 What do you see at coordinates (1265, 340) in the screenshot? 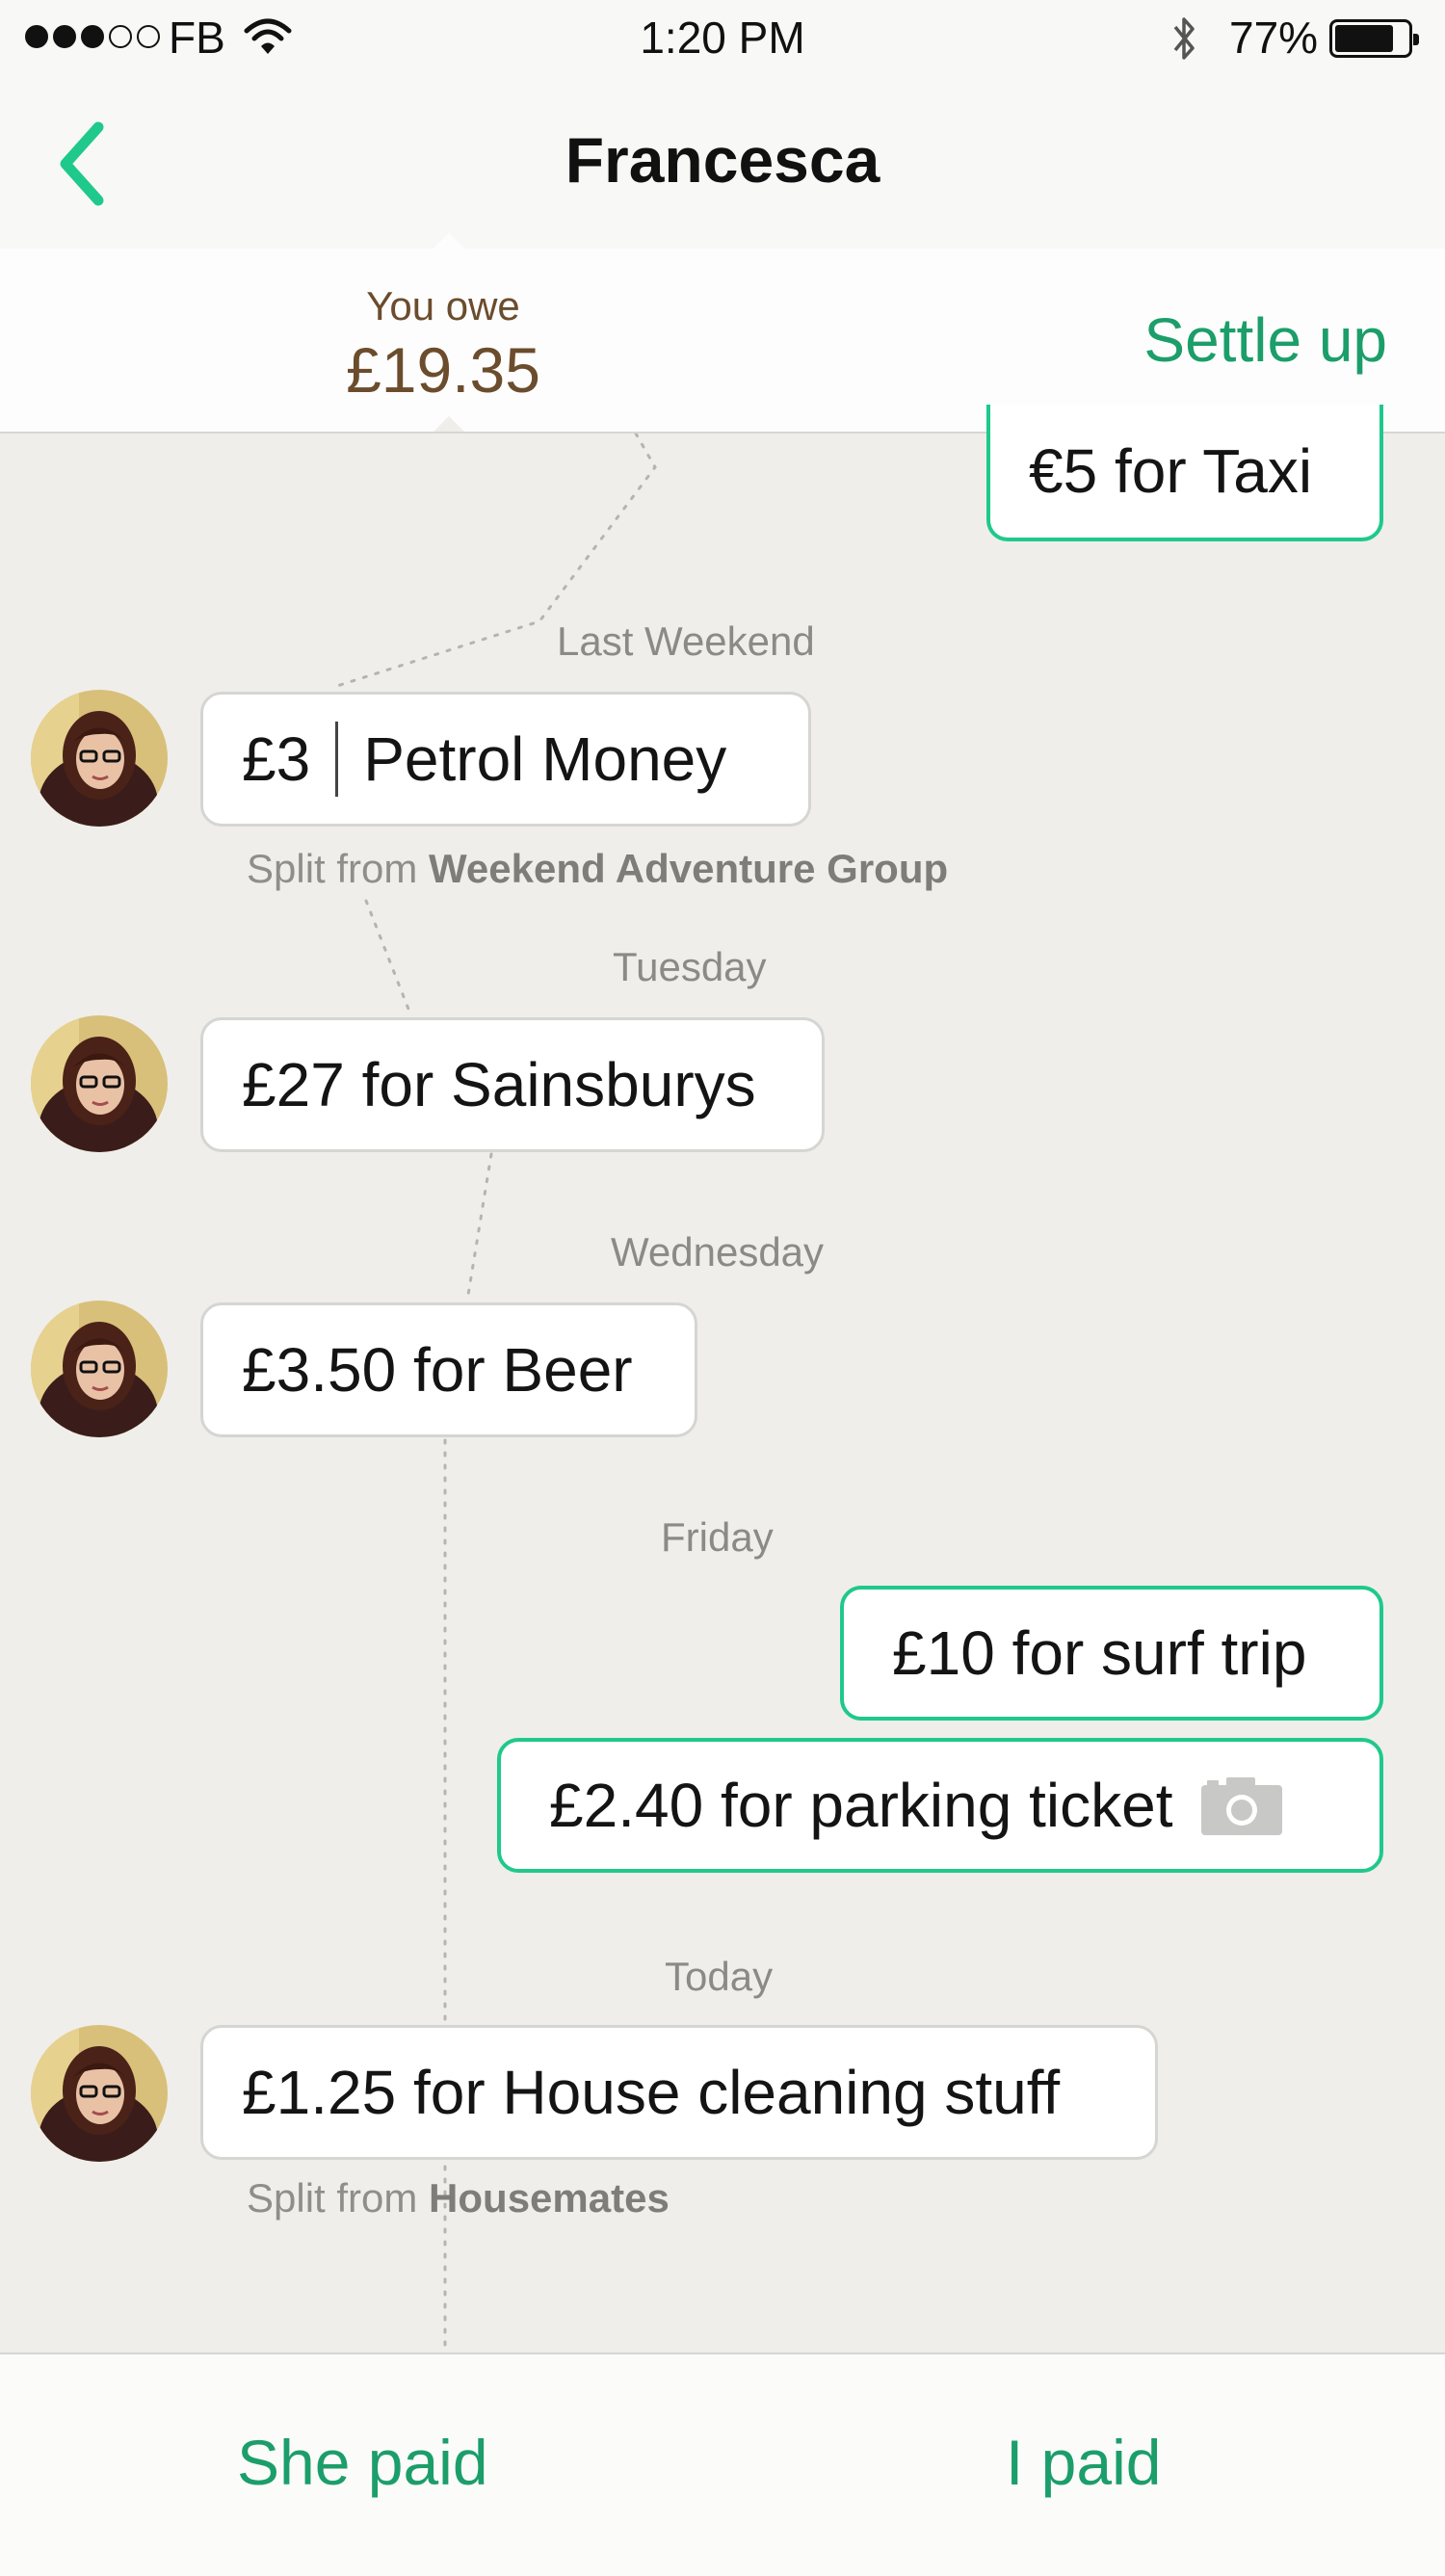
I see `settle-up-button: Settle up` at bounding box center [1265, 340].